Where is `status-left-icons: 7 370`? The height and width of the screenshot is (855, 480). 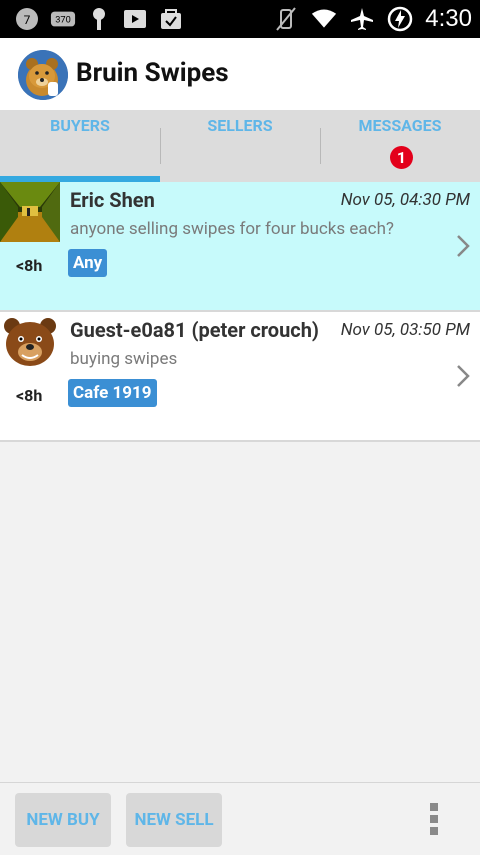 status-left-icons: 7 370 is located at coordinates (99, 19).